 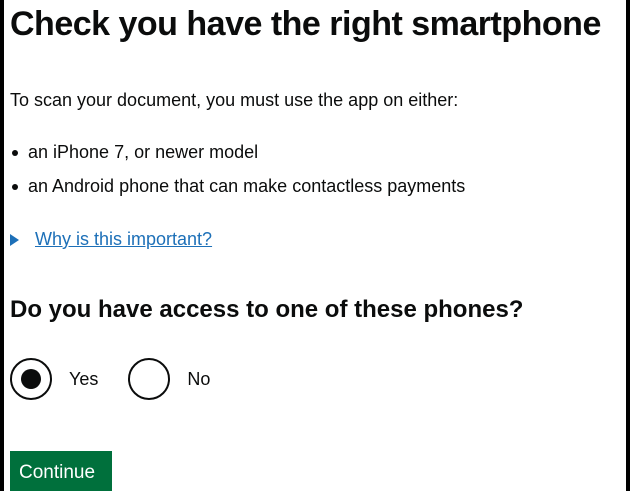 What do you see at coordinates (143, 152) in the screenshot?
I see `list-item-text: an iPhone 7, or newer model` at bounding box center [143, 152].